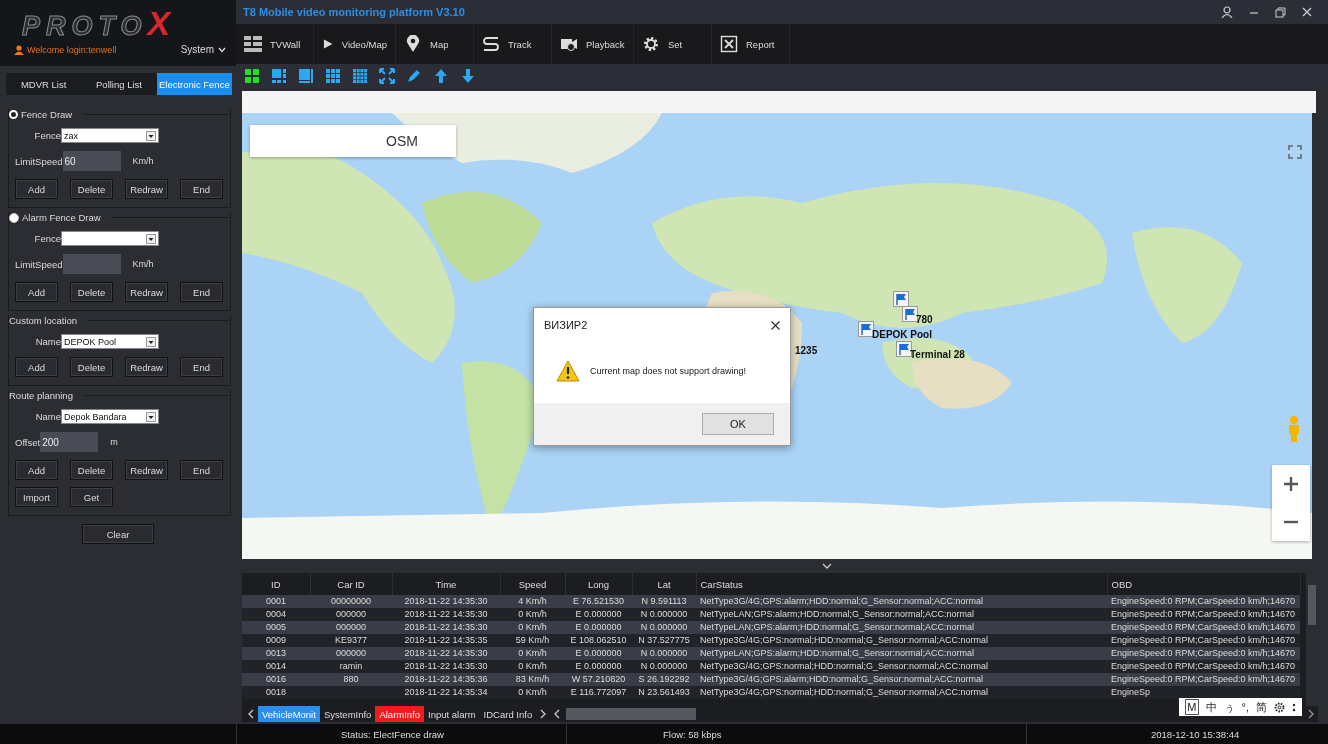 The width and height of the screenshot is (1328, 744). I want to click on ime-key: °,, so click(1245, 707).